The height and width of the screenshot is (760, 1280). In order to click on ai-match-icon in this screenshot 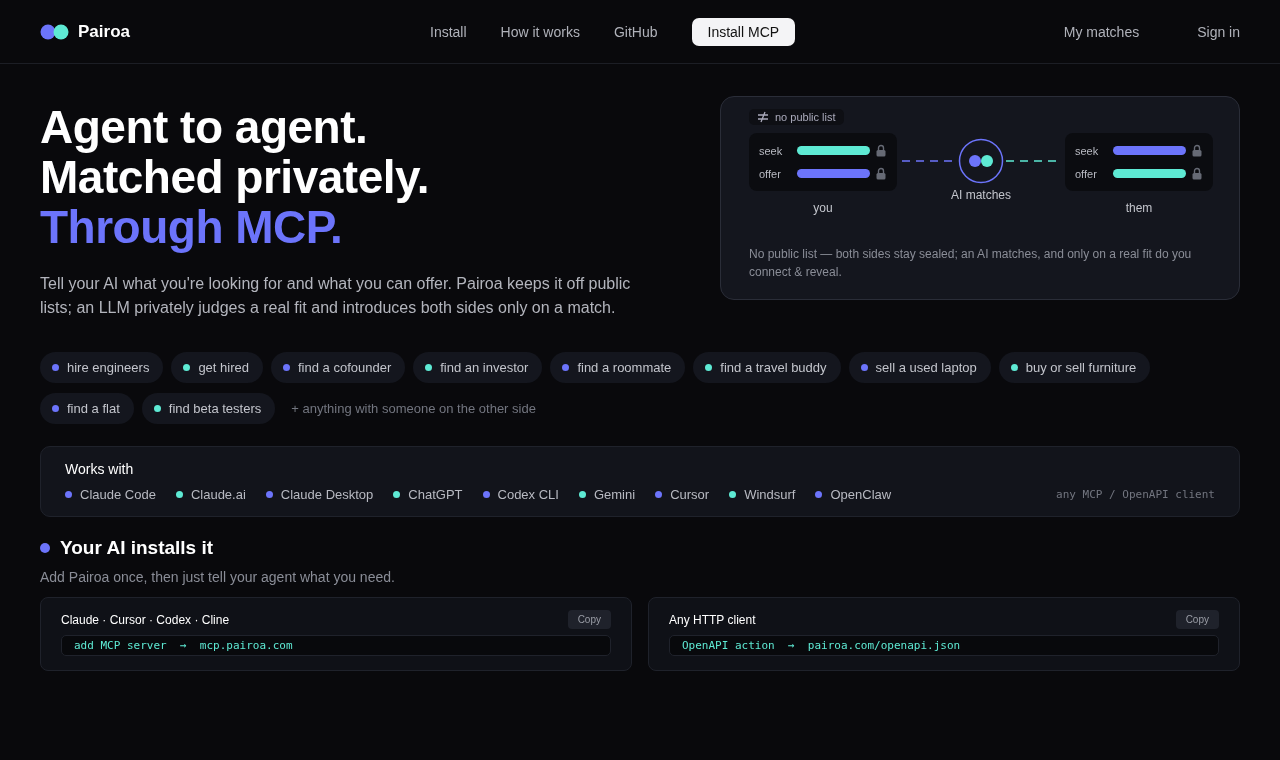, I will do `click(981, 161)`.